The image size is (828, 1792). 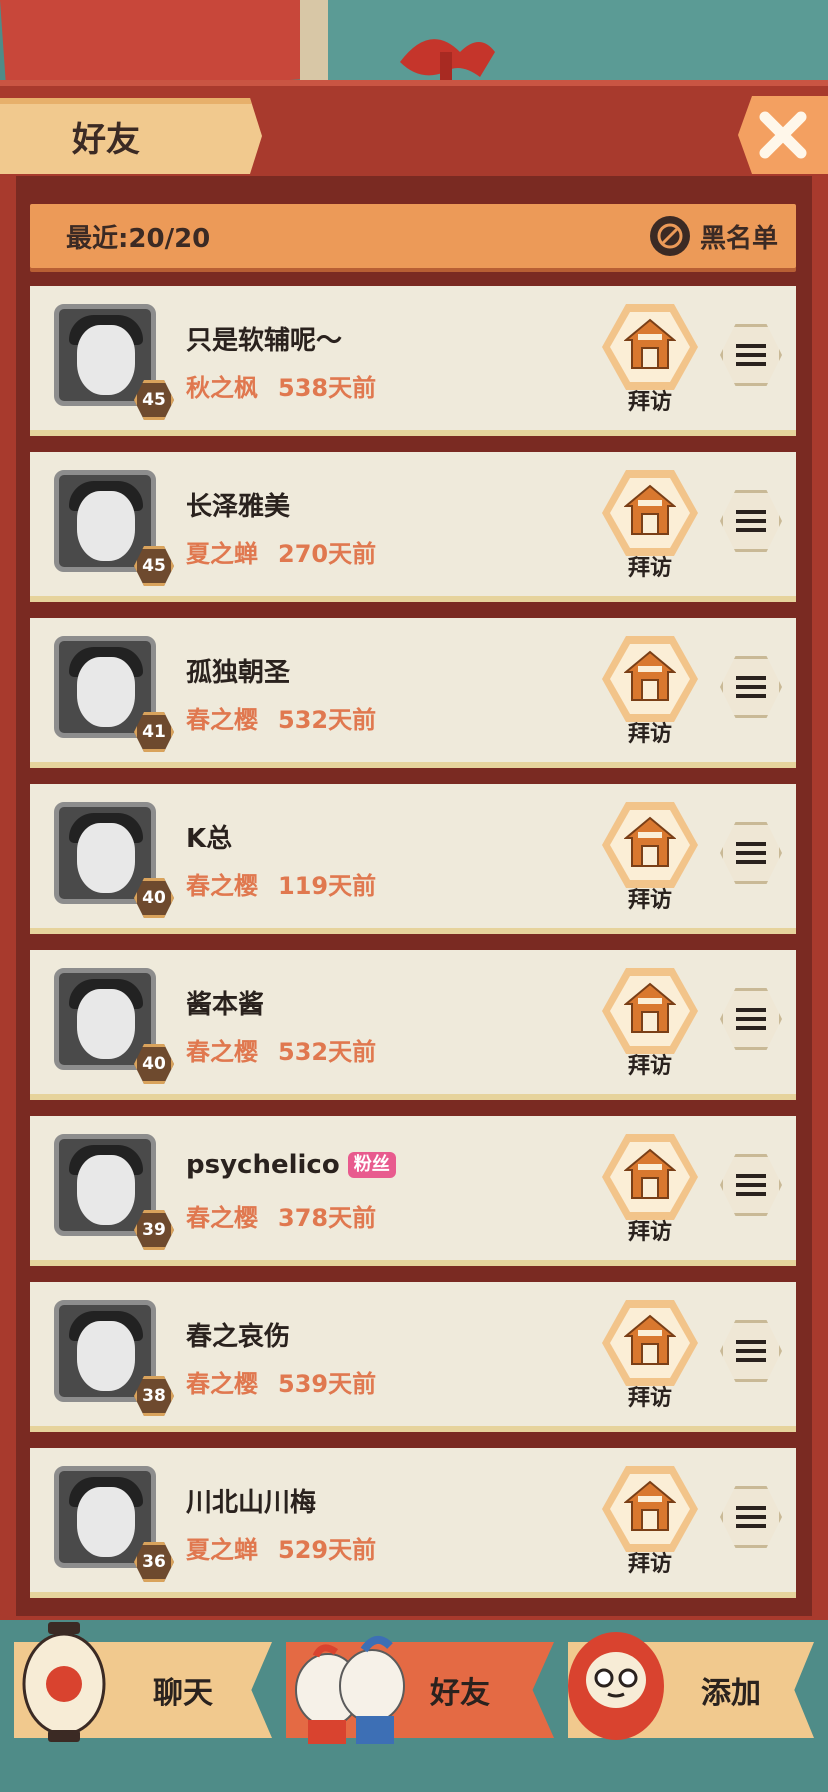 I want to click on friends-header-bar: 最近:20/20 黑名单, so click(x=413, y=236).